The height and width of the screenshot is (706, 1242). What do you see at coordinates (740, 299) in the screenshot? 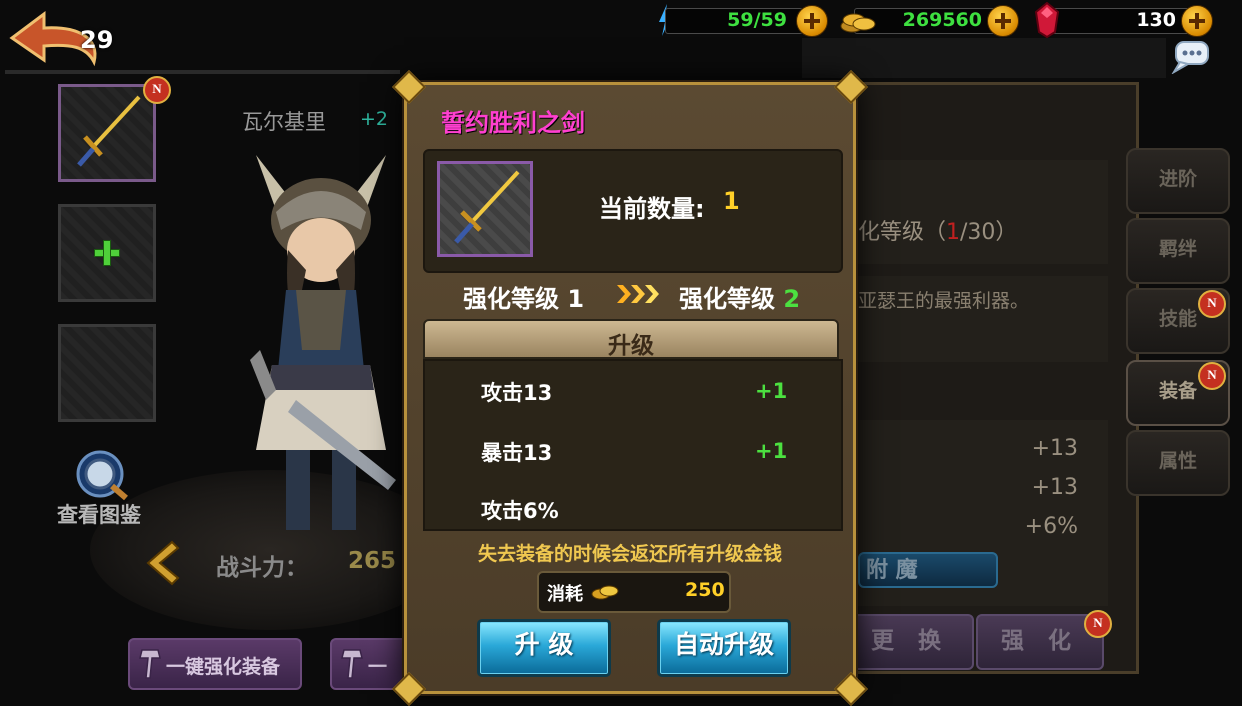
I see `next-level: 强化等级 2` at bounding box center [740, 299].